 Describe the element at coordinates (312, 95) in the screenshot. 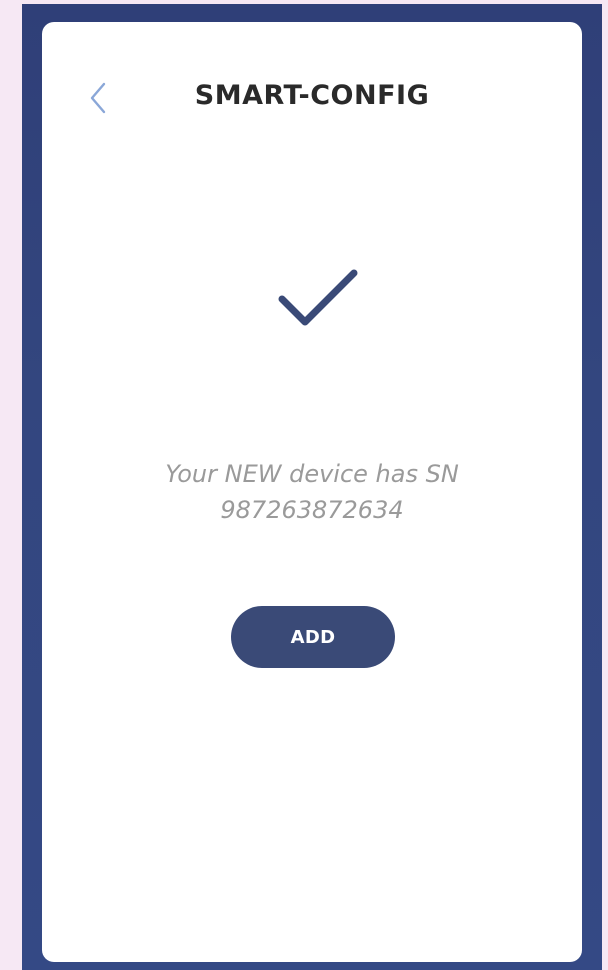

I see `page-title: SMART-CONFIG` at that location.